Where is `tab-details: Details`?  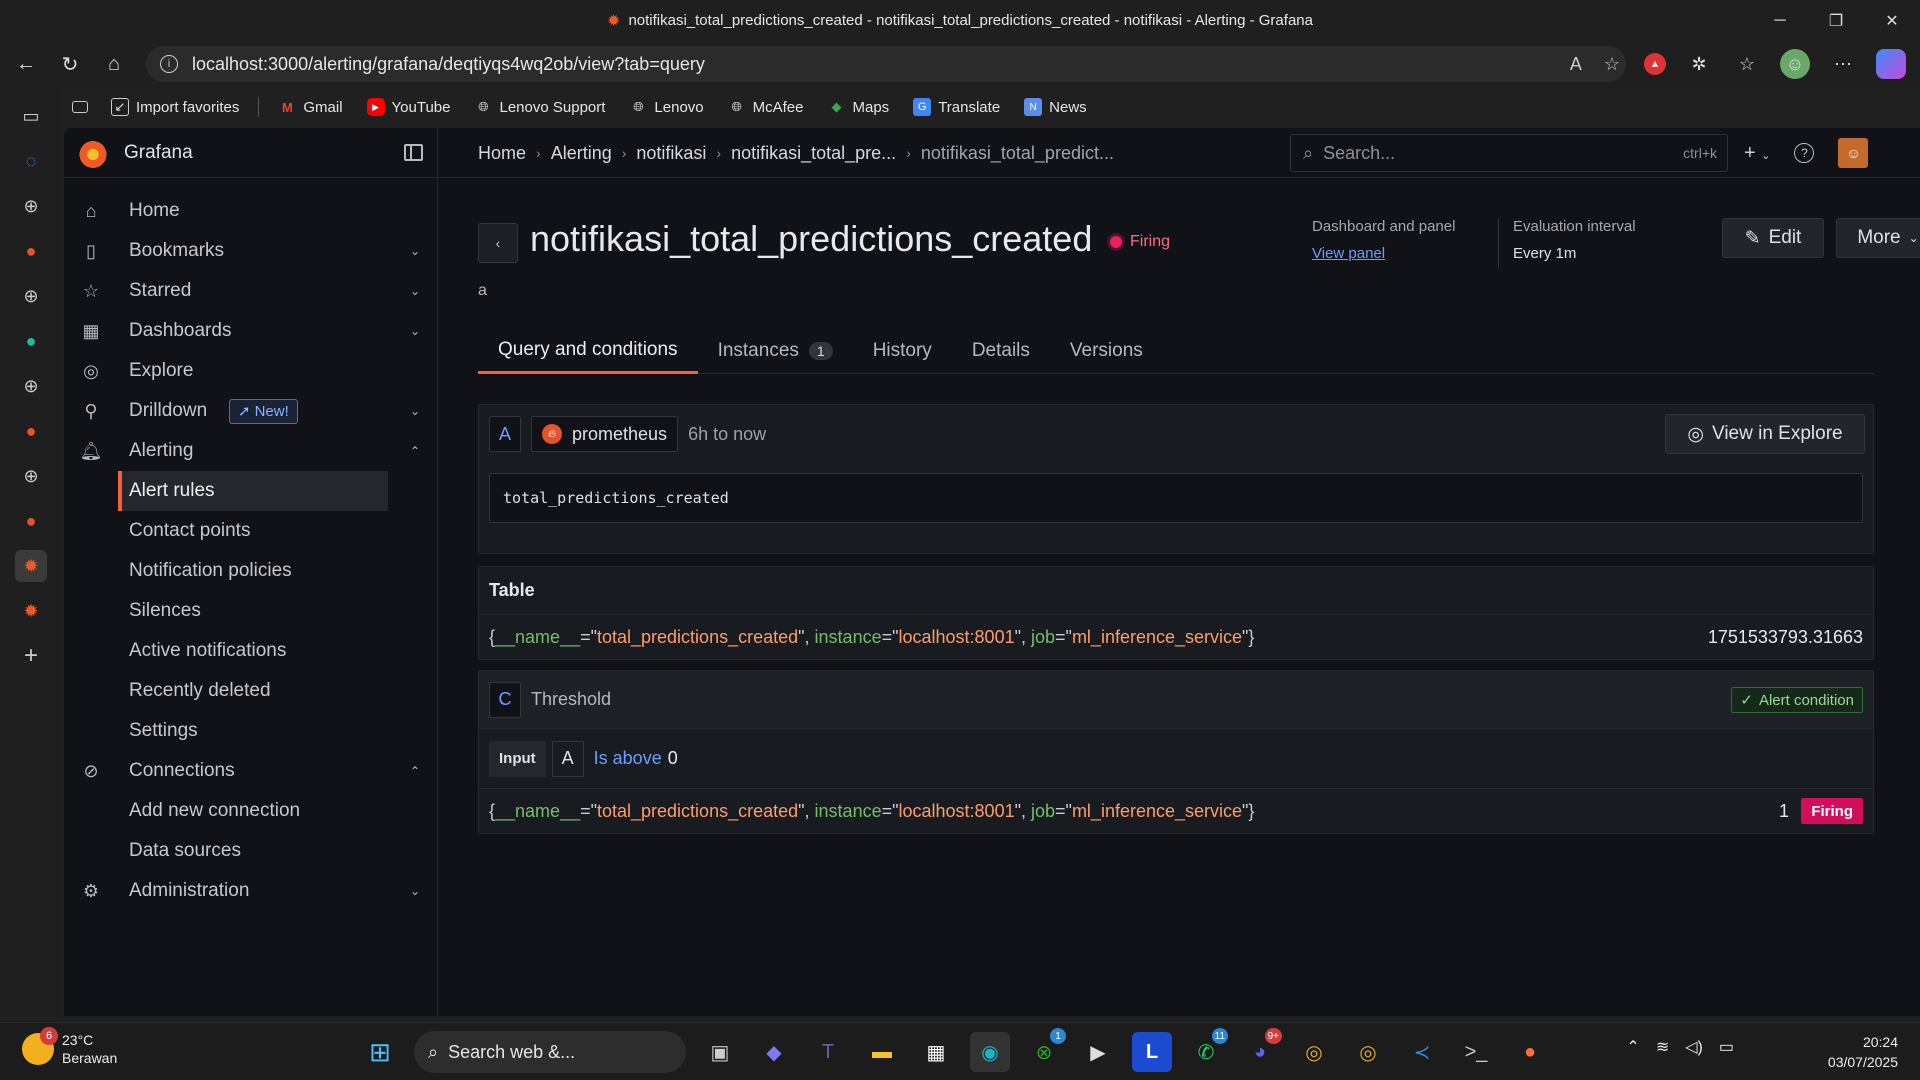
tab-details: Details is located at coordinates (1001, 351).